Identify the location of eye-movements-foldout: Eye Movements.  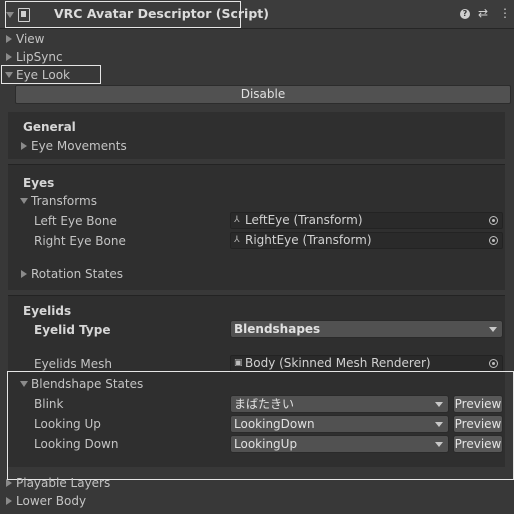
(79, 146).